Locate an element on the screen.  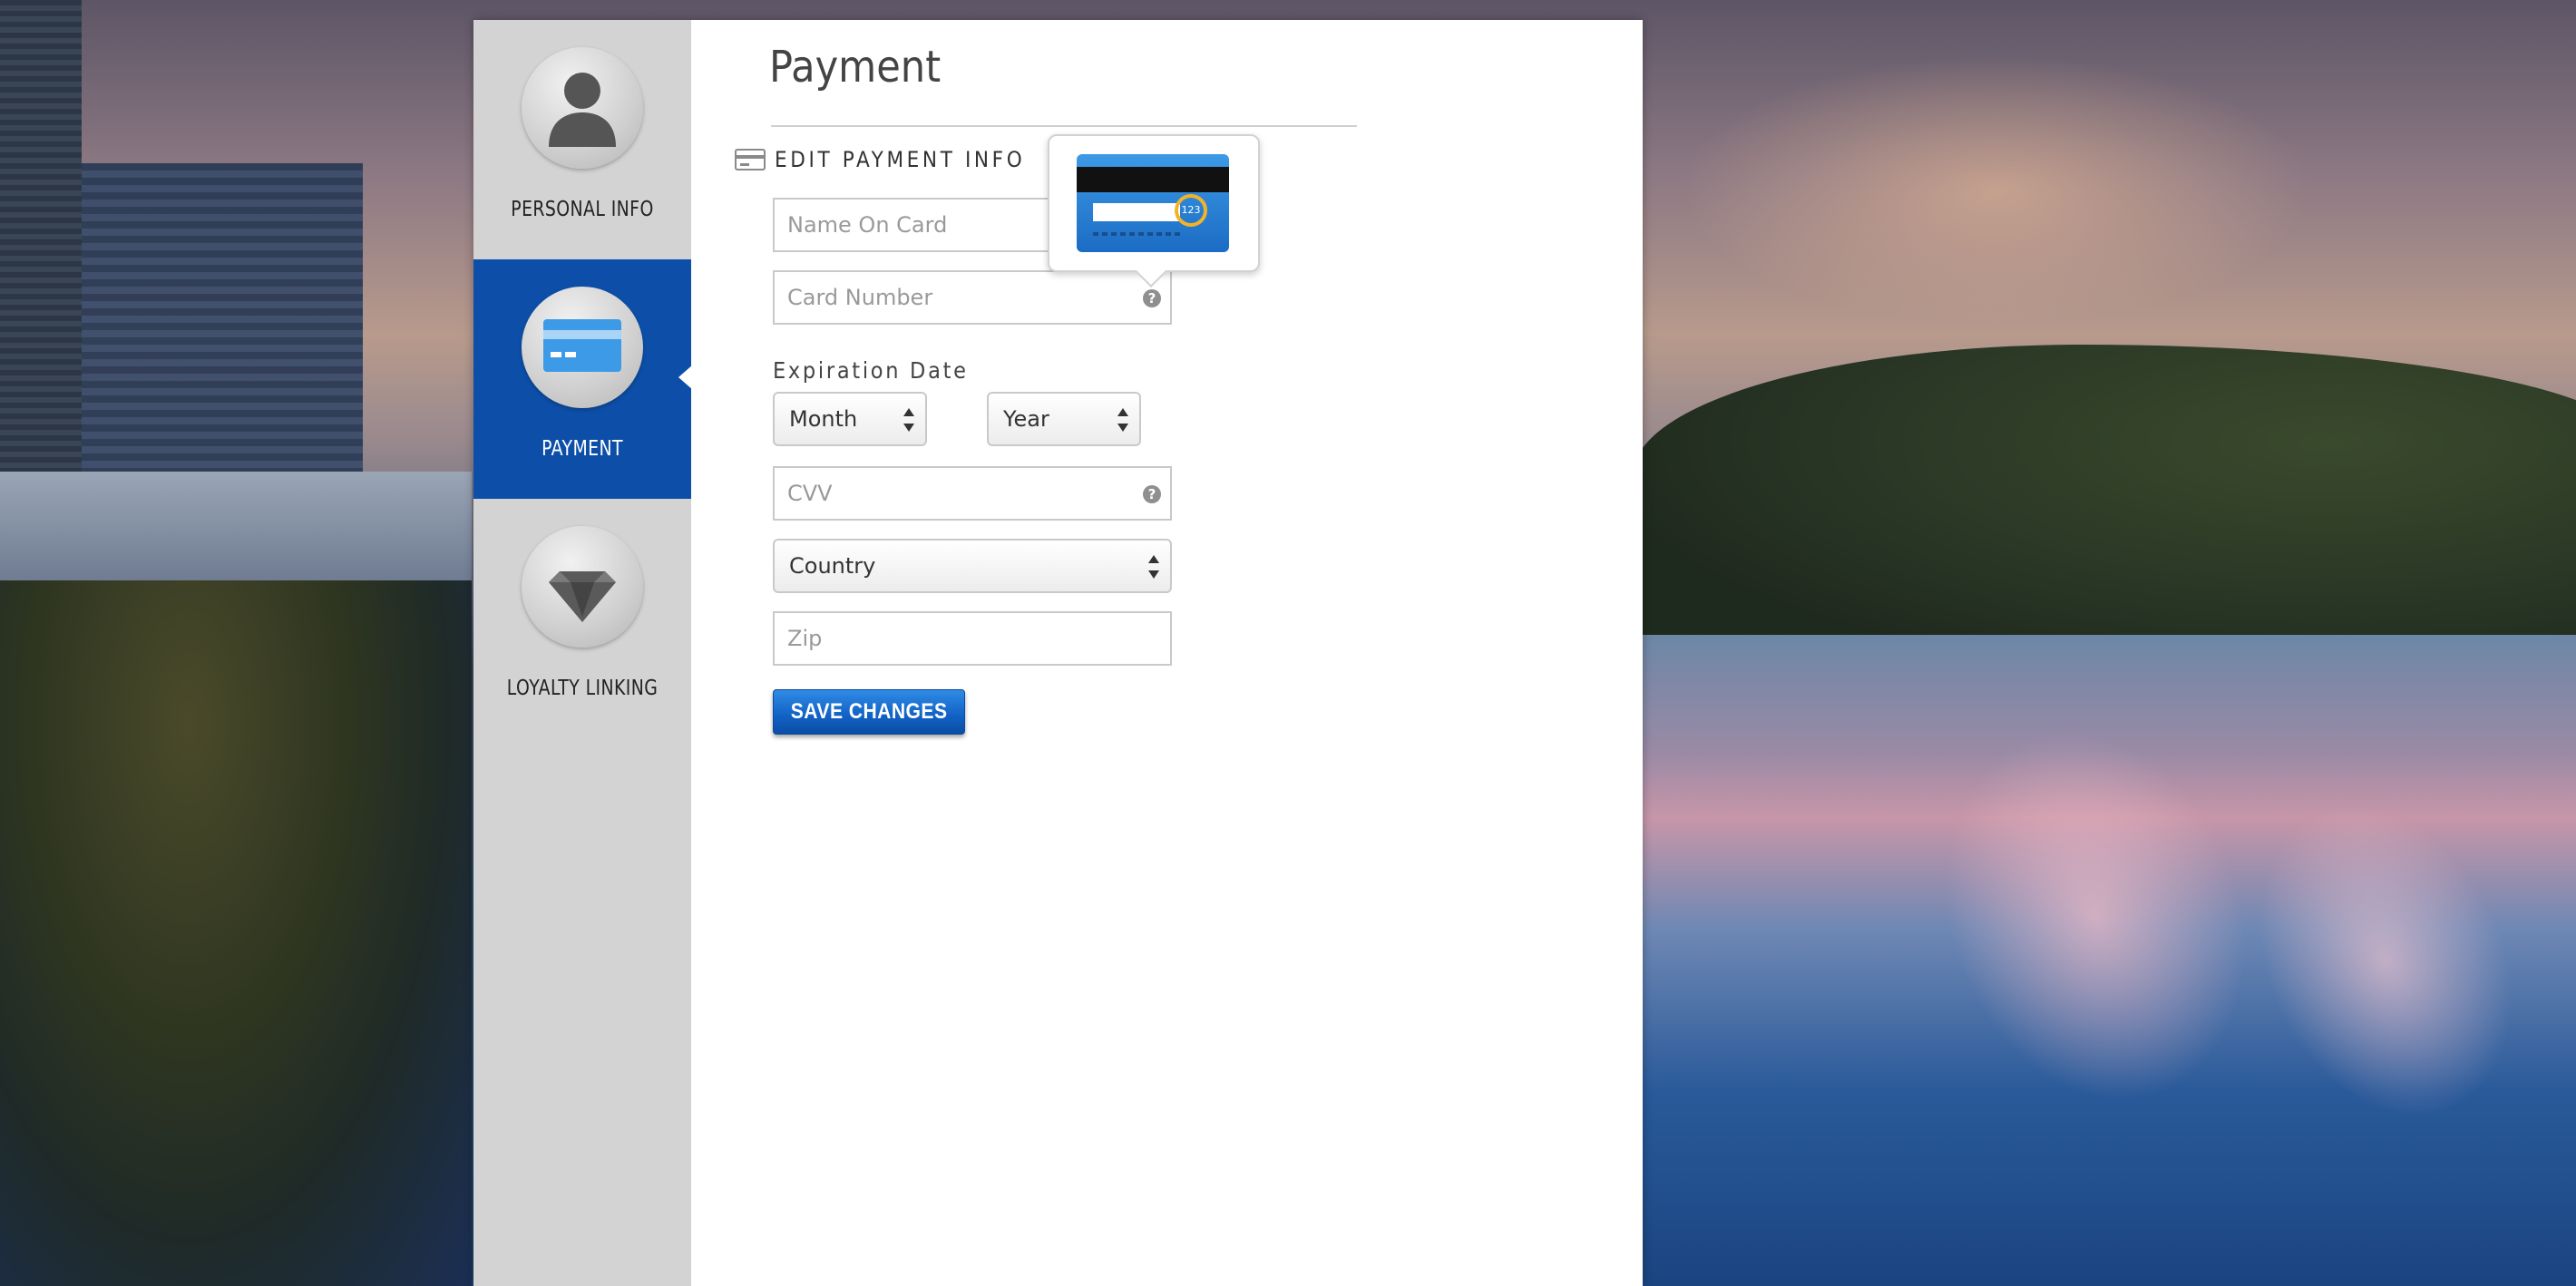
sidebar-item-personal-info: PERSONAL INFO is located at coordinates (582, 139).